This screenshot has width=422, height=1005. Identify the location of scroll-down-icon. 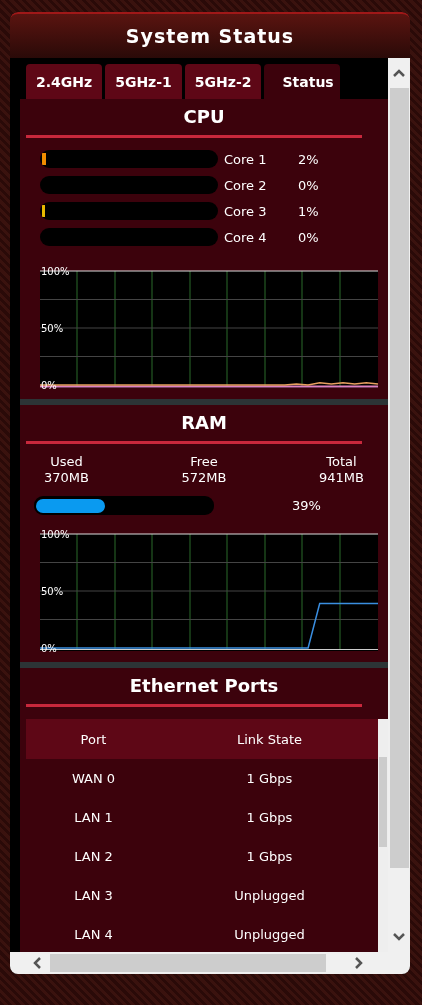
(399, 937).